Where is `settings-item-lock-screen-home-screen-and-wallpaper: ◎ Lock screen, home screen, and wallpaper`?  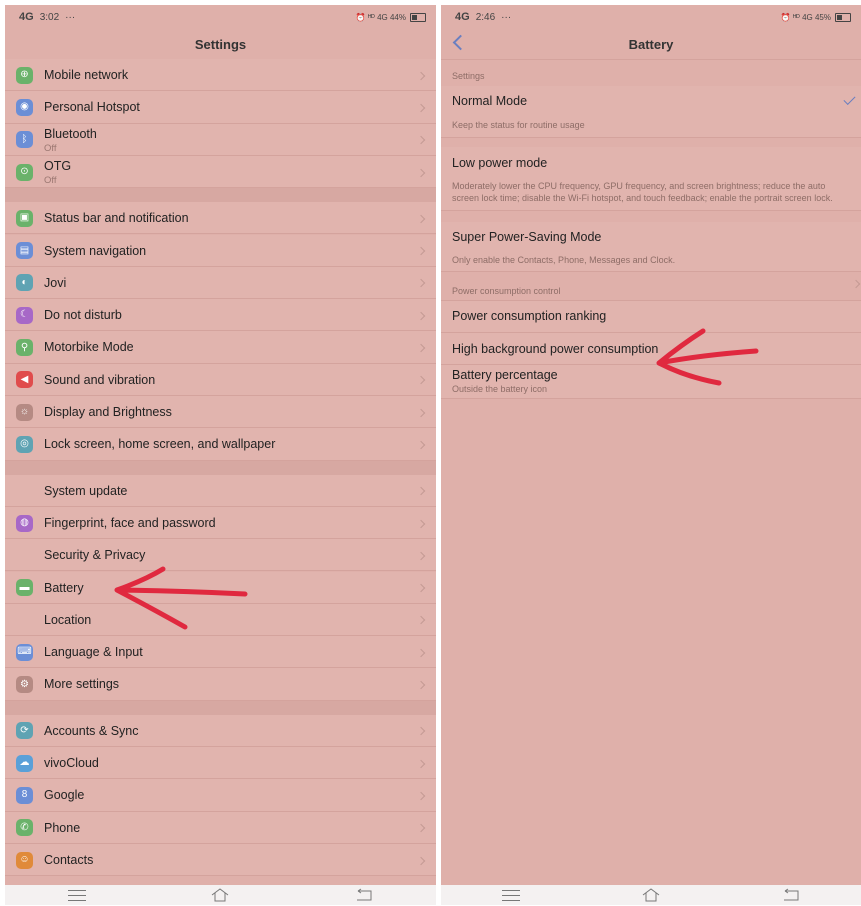
settings-item-lock-screen-home-screen-and-wallpaper: ◎ Lock screen, home screen, and wallpaper is located at coordinates (220, 444).